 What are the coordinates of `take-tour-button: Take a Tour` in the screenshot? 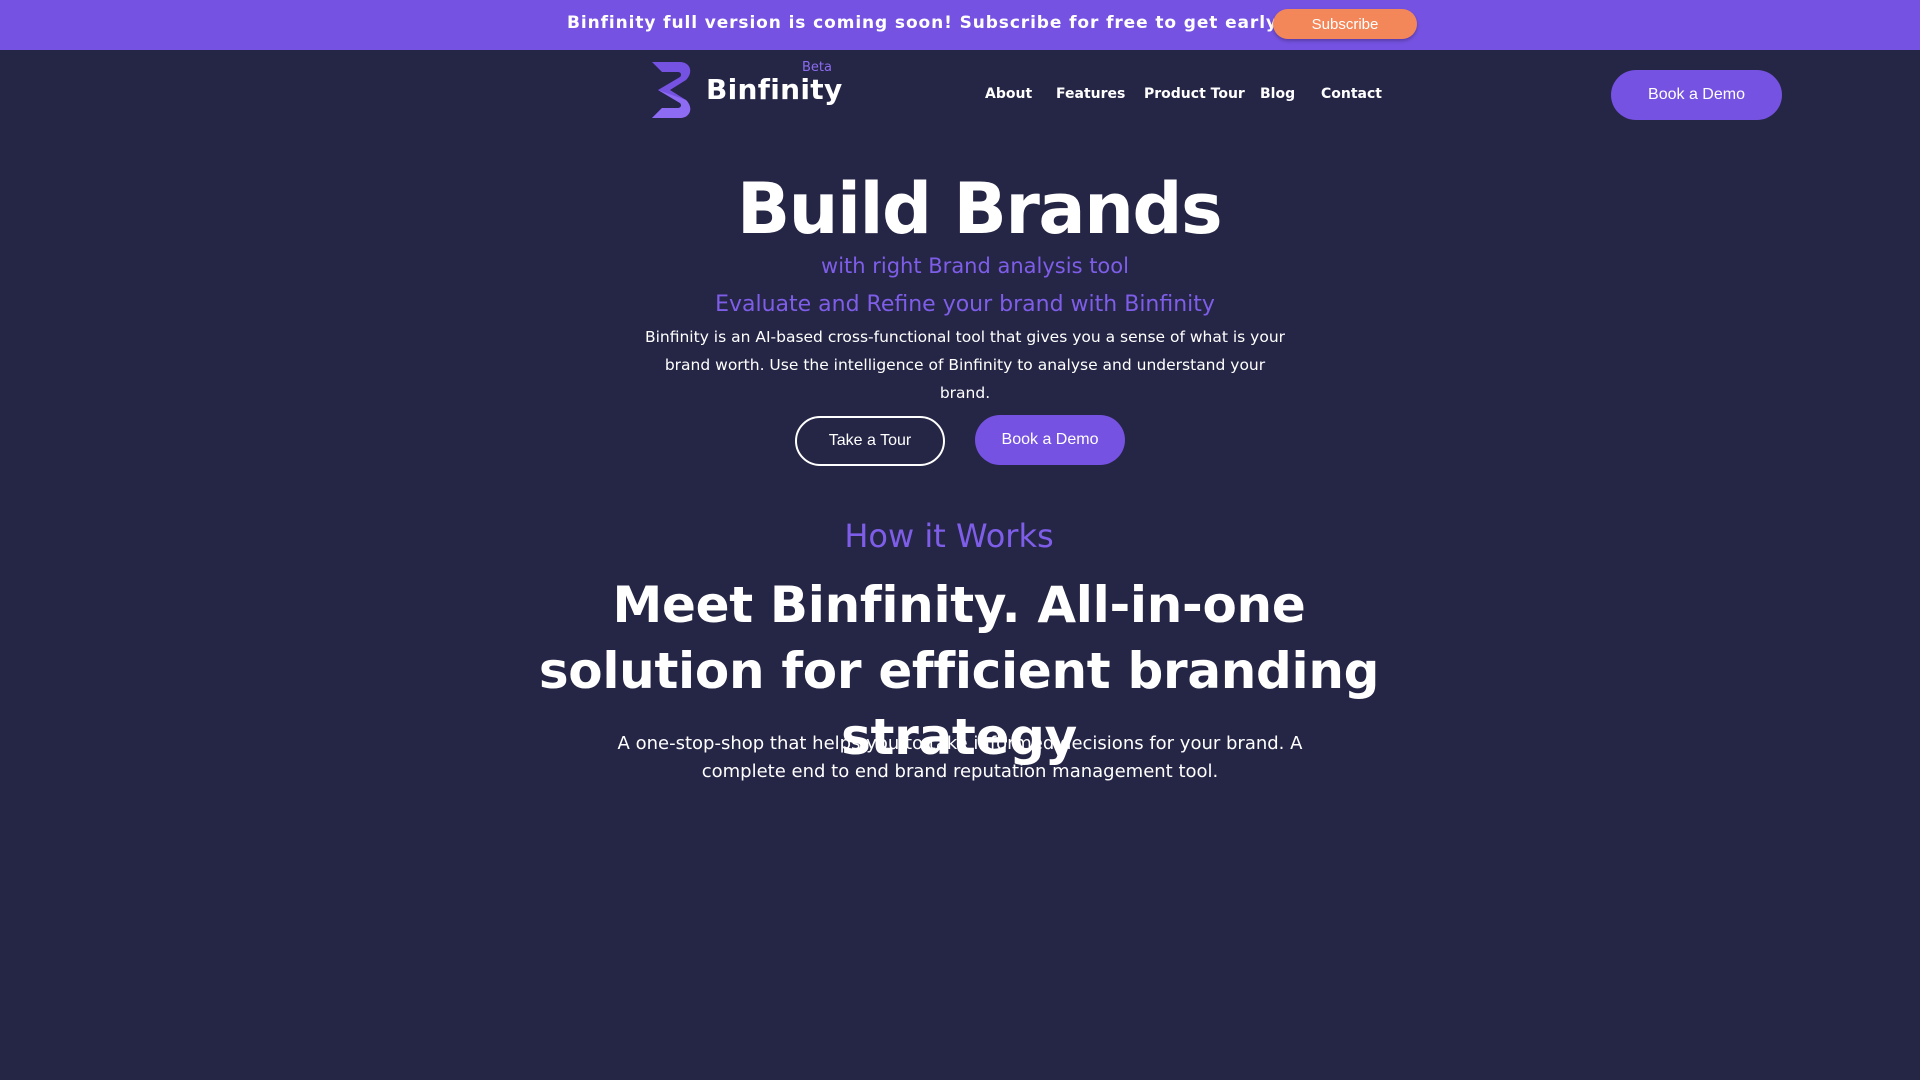 It's located at (870, 441).